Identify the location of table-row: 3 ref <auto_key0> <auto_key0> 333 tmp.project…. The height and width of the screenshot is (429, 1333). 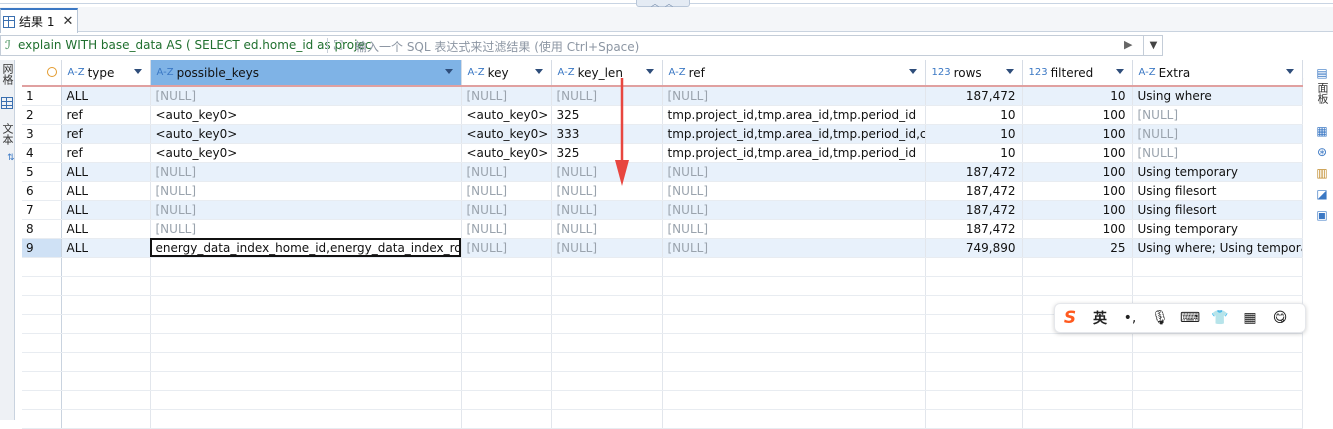
(662, 134).